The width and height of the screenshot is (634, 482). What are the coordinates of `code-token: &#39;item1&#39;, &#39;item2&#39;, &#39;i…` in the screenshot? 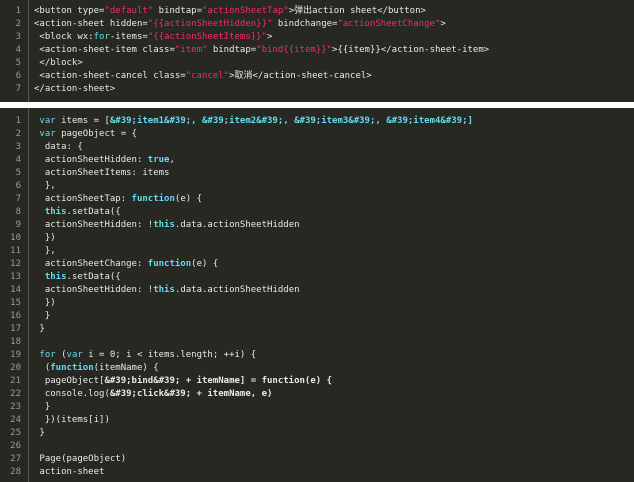 It's located at (291, 121).